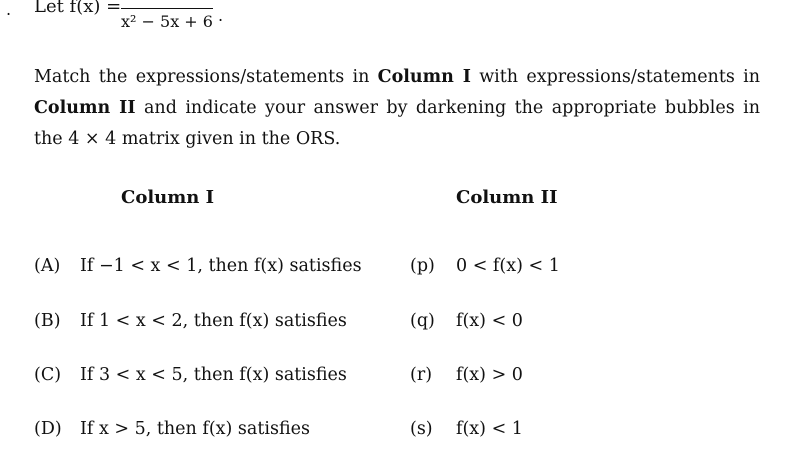 The width and height of the screenshot is (795, 471). What do you see at coordinates (221, 15) in the screenshot?
I see `definition-period: .` at bounding box center [221, 15].